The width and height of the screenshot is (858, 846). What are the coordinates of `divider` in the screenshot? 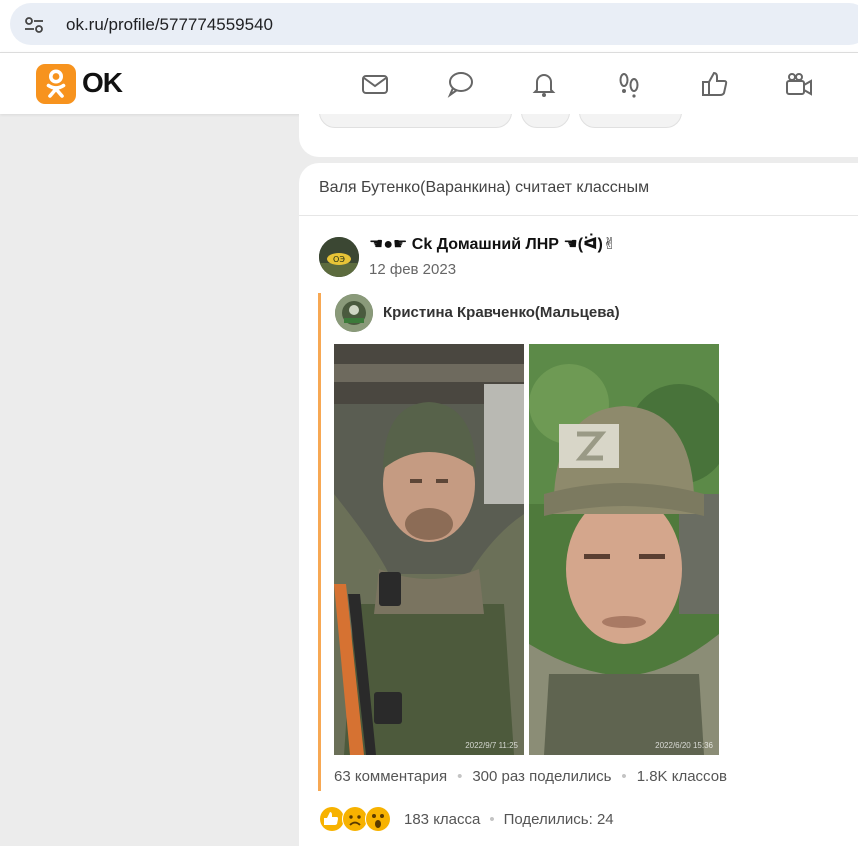 It's located at (578, 215).